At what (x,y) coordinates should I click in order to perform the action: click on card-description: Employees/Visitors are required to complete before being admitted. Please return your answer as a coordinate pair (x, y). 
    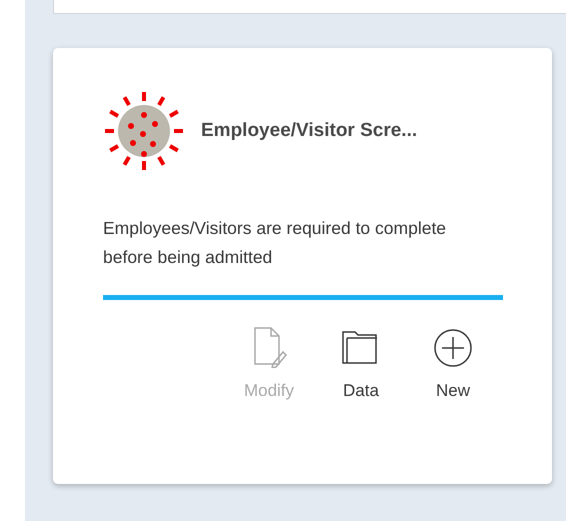
    Looking at the image, I should click on (275, 243).